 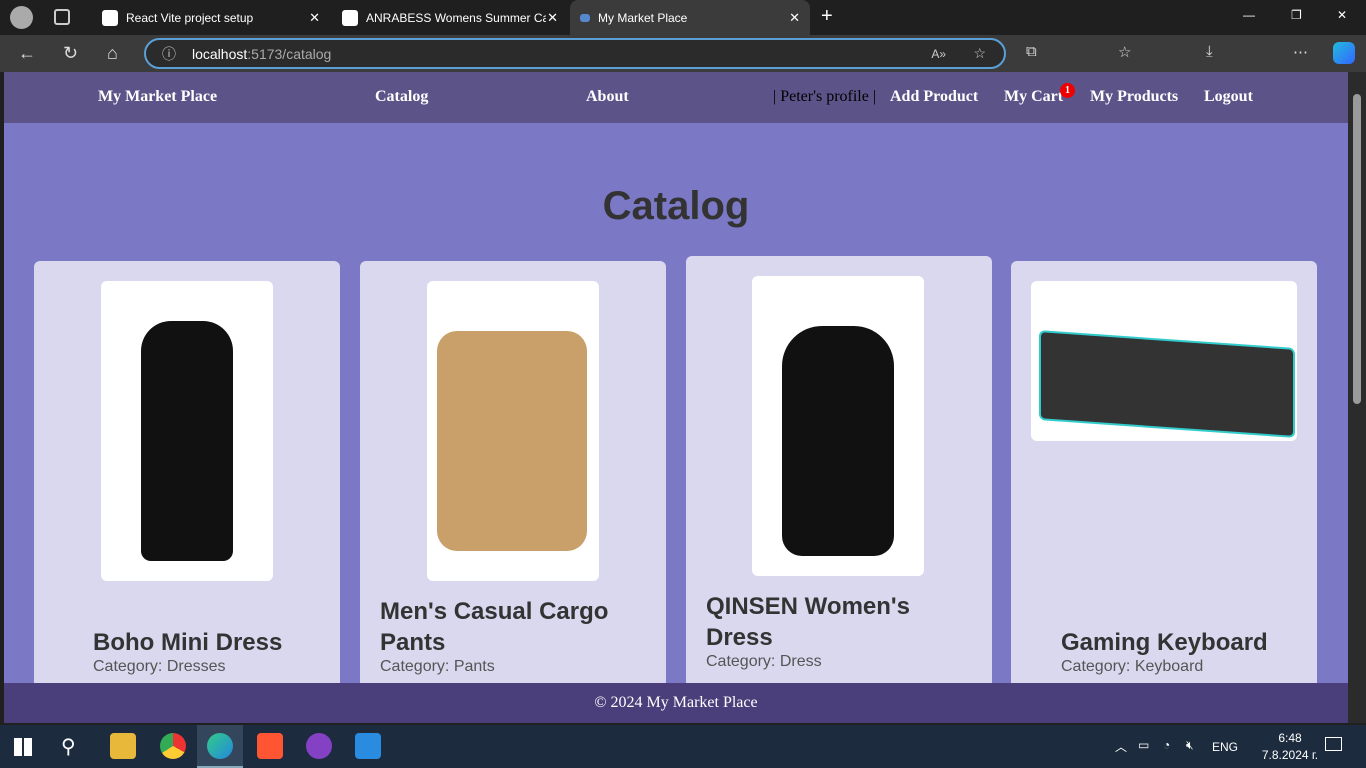 What do you see at coordinates (690, 17) in the screenshot?
I see `tab-my-market-place: My Market Place ✕` at bounding box center [690, 17].